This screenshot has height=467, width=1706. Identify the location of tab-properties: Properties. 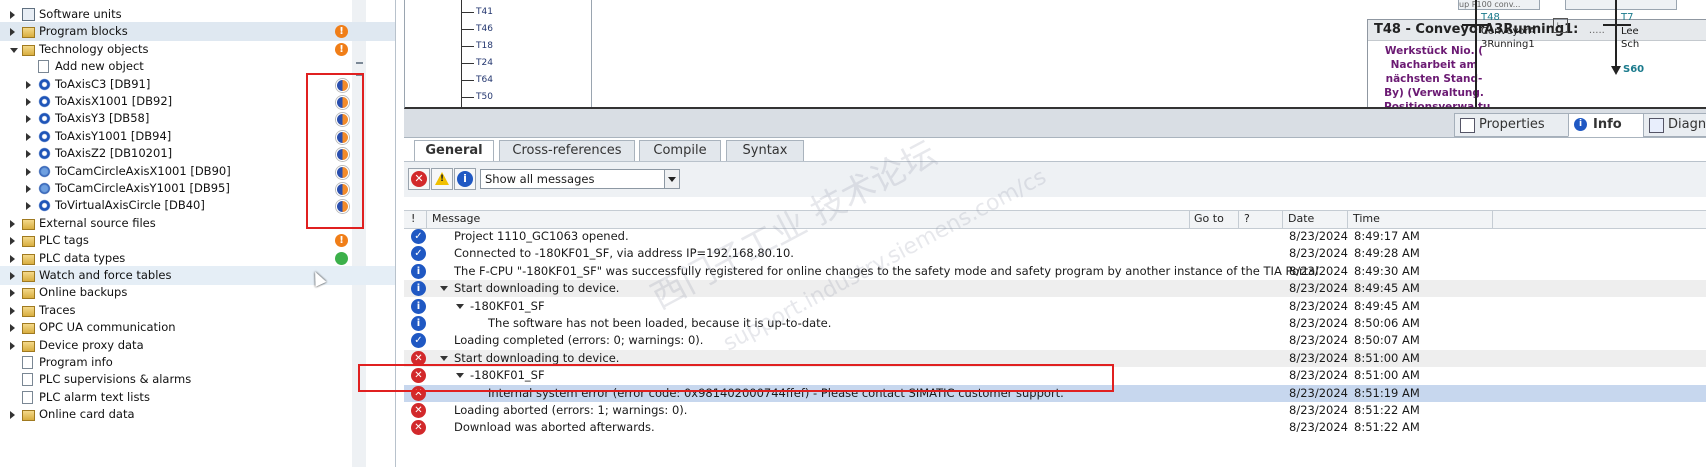
(1517, 125).